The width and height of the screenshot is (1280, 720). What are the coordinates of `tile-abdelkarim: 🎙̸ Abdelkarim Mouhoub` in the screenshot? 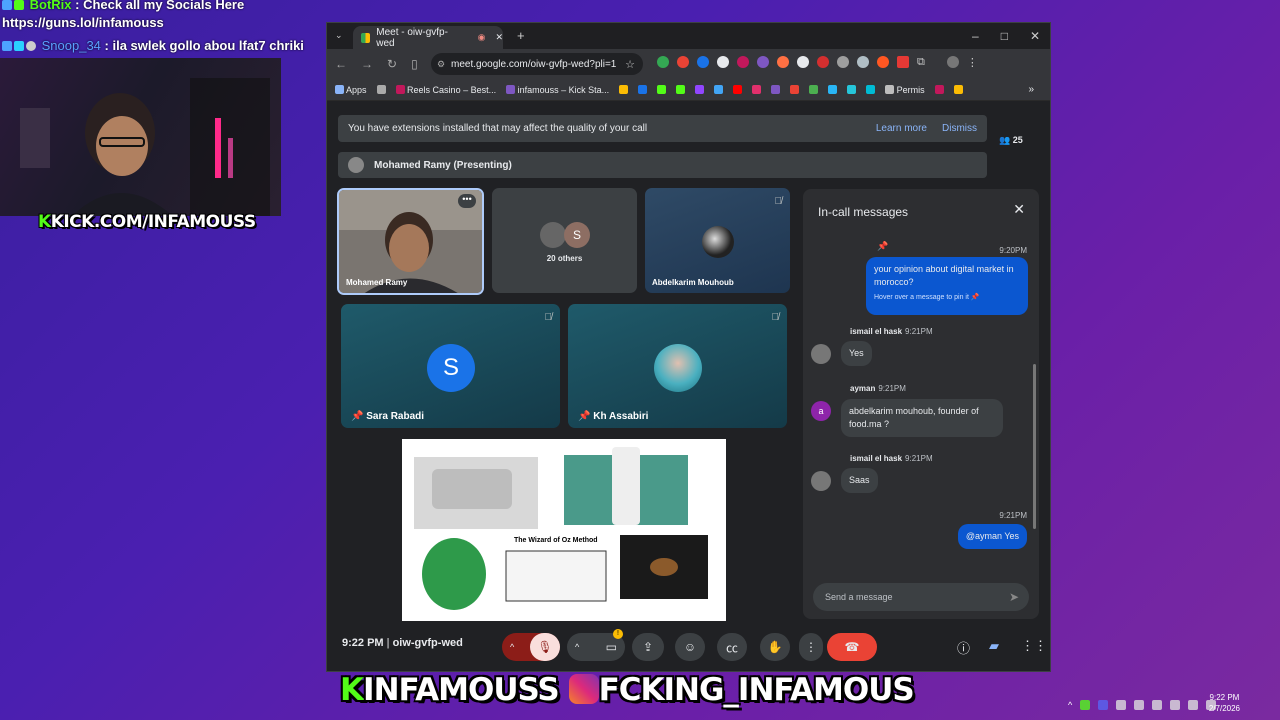 It's located at (717, 240).